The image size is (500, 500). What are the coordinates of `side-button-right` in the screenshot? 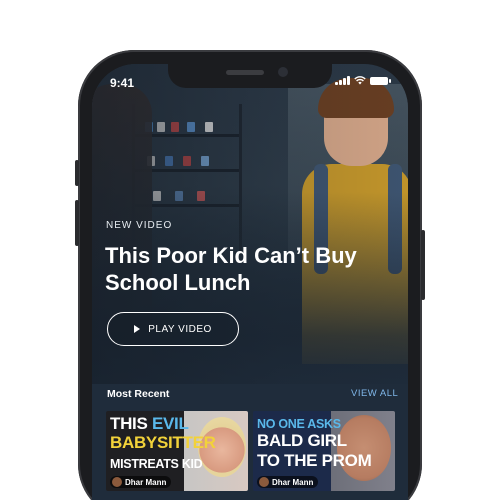 It's located at (423, 265).